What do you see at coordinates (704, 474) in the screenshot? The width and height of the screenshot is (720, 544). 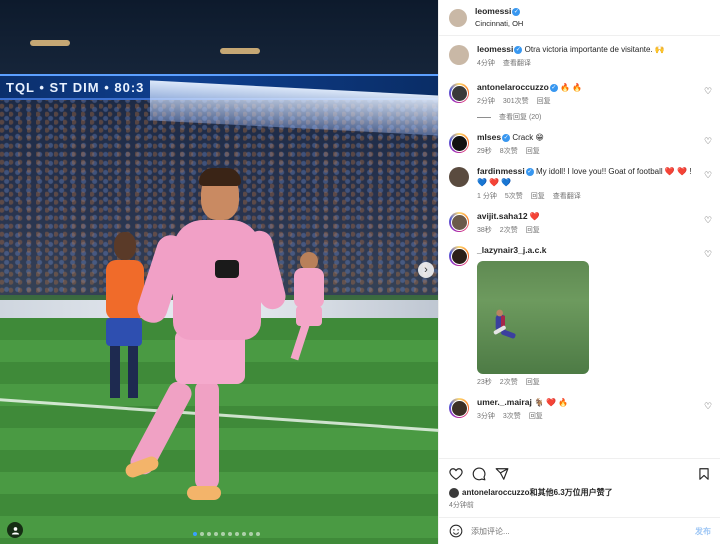 I see `bookmark-icon` at bounding box center [704, 474].